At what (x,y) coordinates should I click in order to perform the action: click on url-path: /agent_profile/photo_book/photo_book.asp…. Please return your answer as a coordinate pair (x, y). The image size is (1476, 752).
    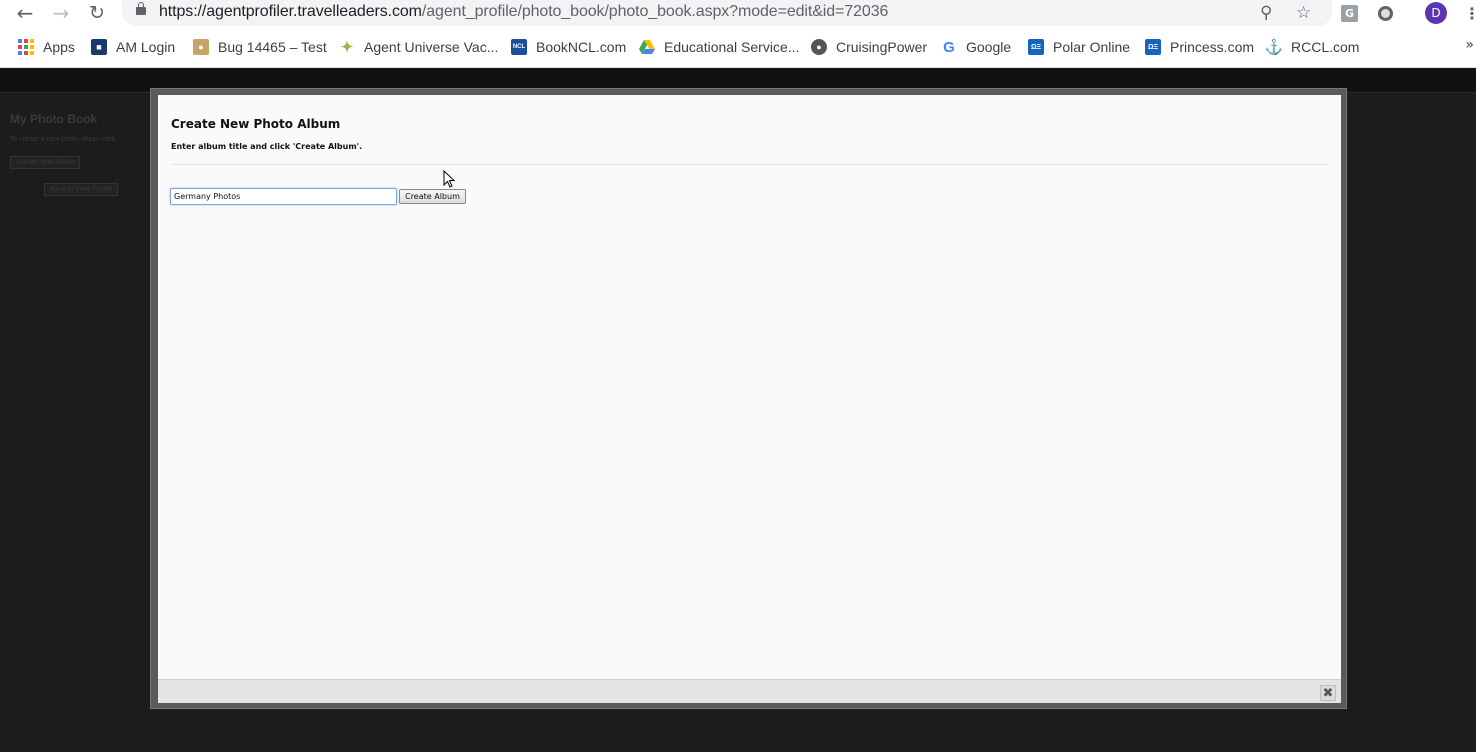
    Looking at the image, I should click on (655, 11).